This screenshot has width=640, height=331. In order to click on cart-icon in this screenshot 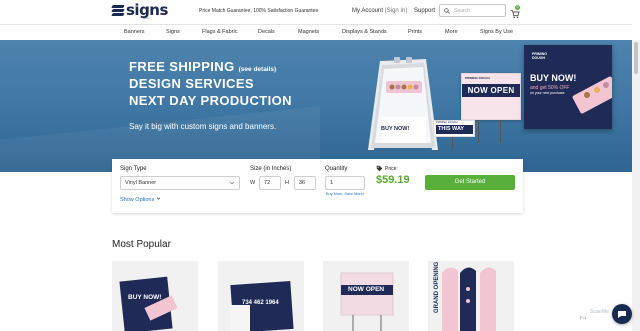, I will do `click(515, 14)`.